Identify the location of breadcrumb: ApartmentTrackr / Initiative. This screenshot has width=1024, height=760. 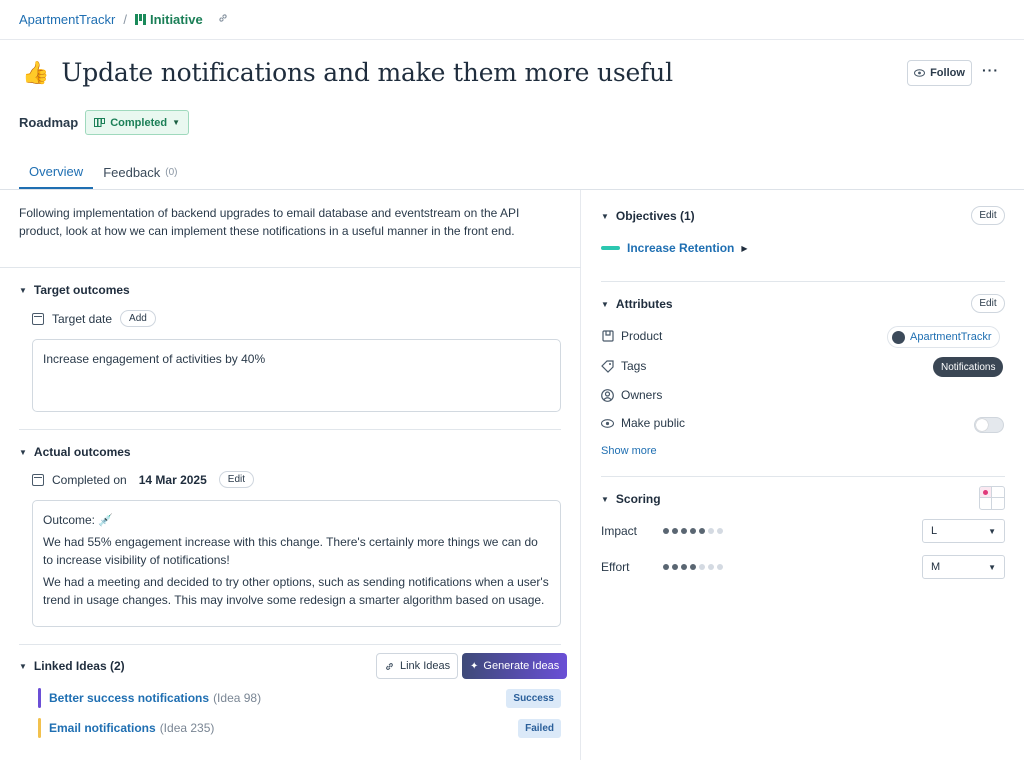
(512, 20).